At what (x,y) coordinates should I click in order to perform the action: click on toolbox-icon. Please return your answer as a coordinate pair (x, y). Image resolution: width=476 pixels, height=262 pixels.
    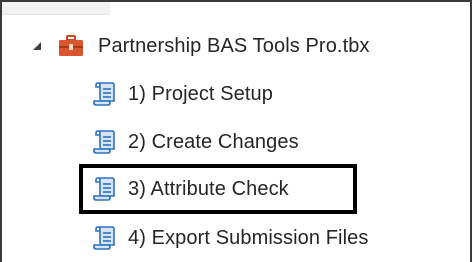
    Looking at the image, I should click on (71, 46).